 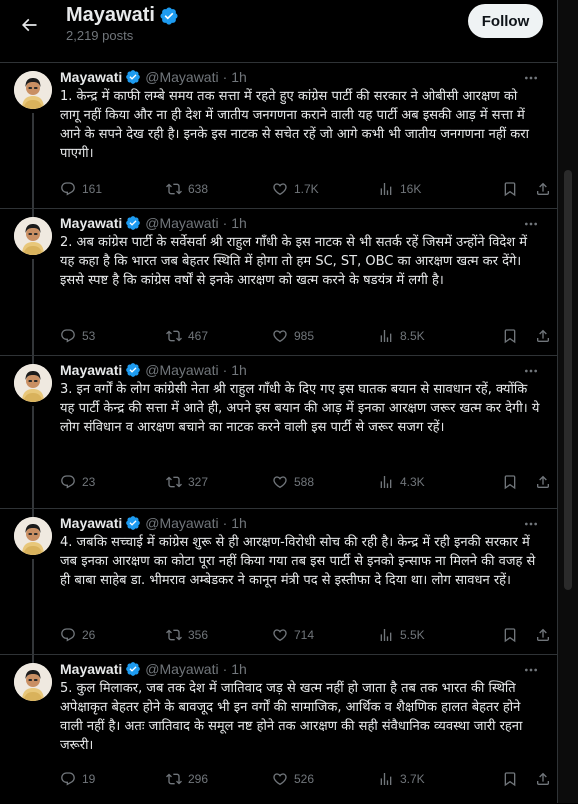 What do you see at coordinates (295, 189) in the screenshot?
I see `like-button: 1.7K` at bounding box center [295, 189].